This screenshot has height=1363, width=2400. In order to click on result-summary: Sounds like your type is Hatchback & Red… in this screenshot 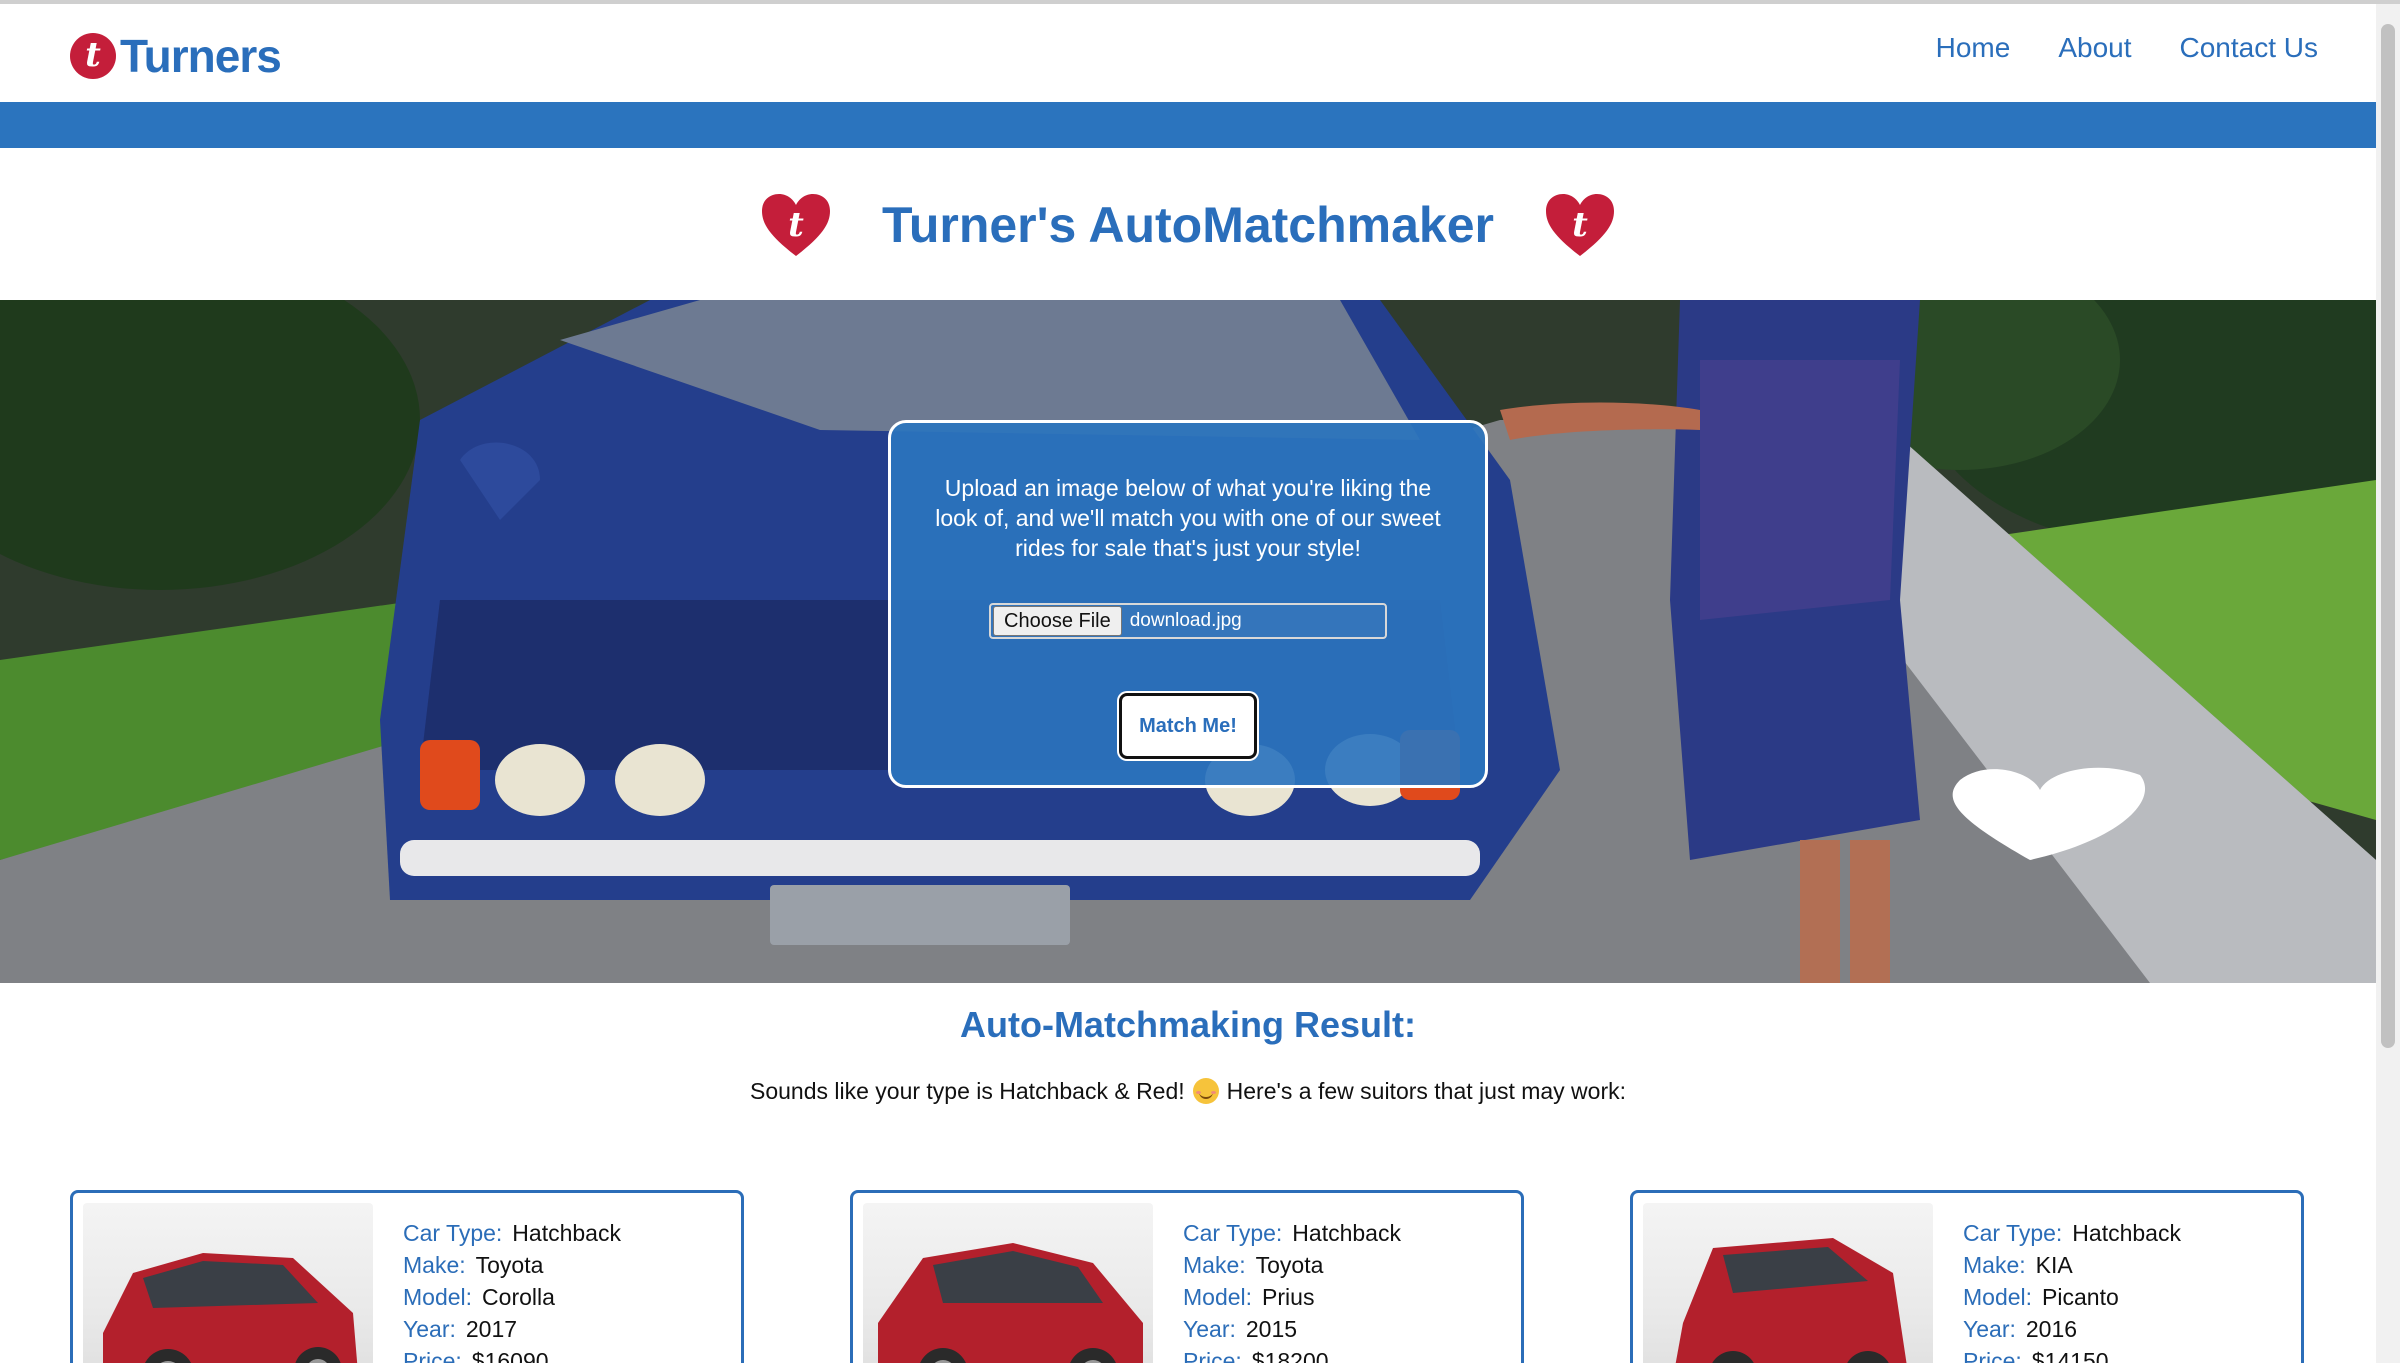, I will do `click(1188, 1091)`.